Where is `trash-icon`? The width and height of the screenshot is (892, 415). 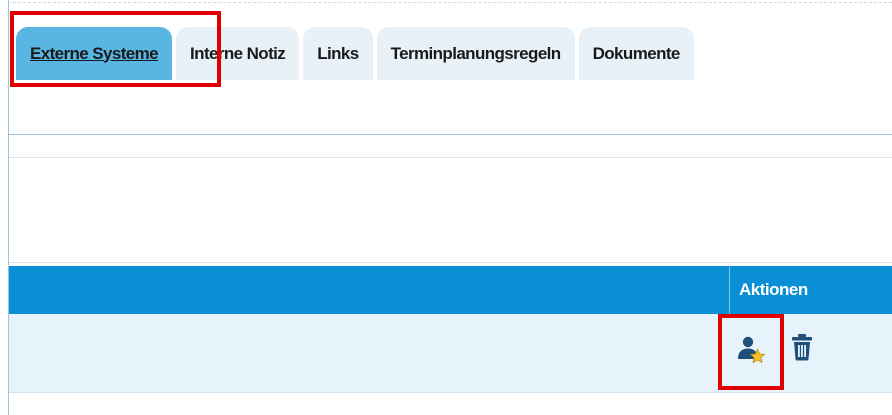 trash-icon is located at coordinates (802, 349).